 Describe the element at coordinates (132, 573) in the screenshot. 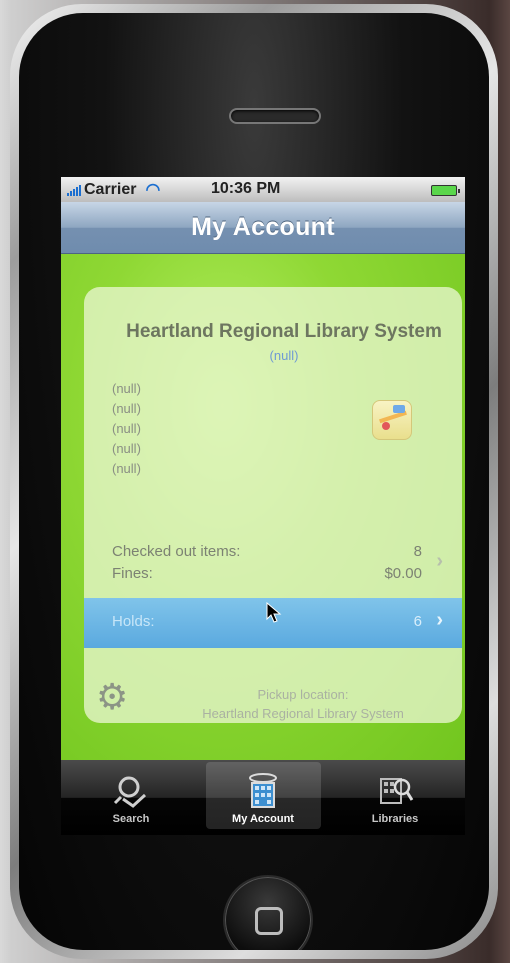

I see `fines-label: Fines:` at that location.